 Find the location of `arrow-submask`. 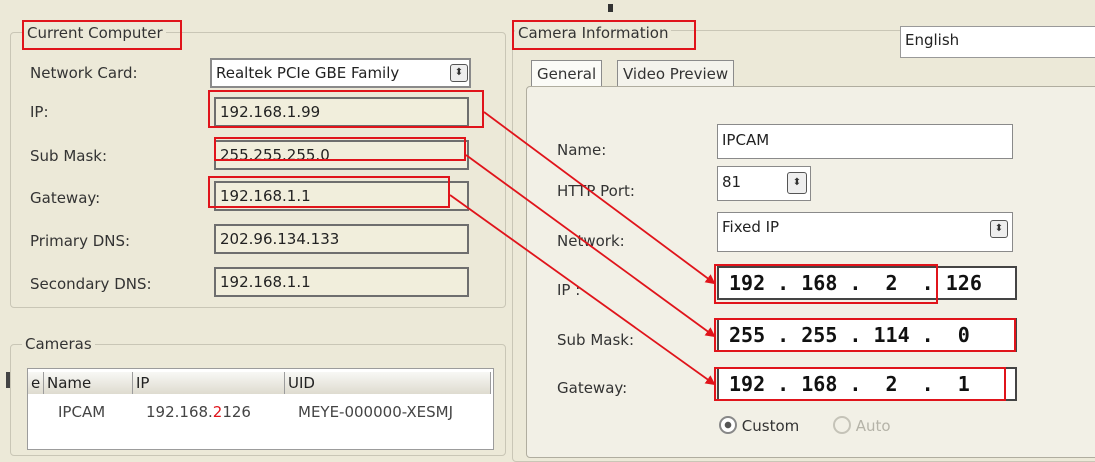

arrow-submask is located at coordinates (590, 246).